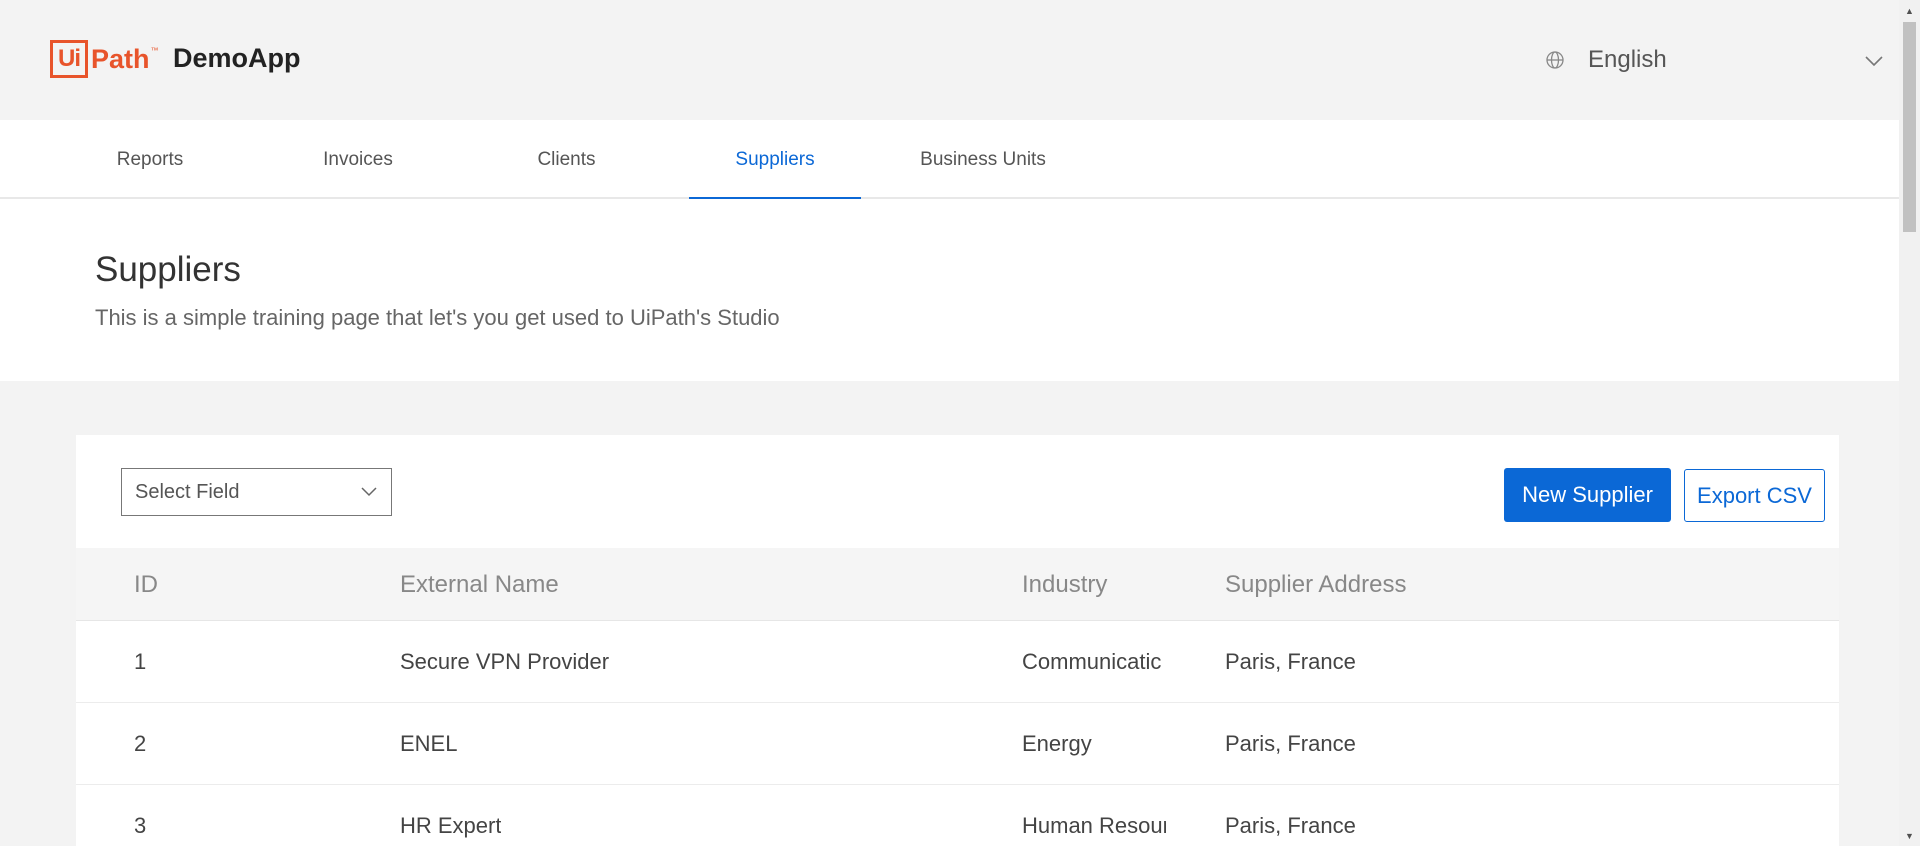  I want to click on cell-id: 2, so click(140, 743).